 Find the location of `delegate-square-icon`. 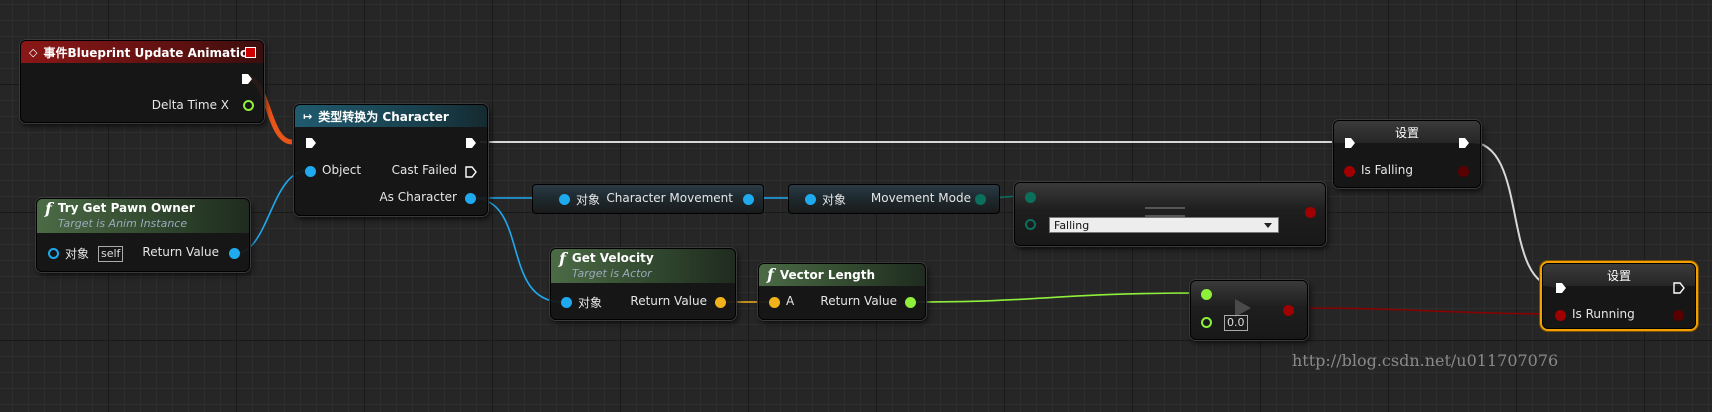

delegate-square-icon is located at coordinates (250, 52).